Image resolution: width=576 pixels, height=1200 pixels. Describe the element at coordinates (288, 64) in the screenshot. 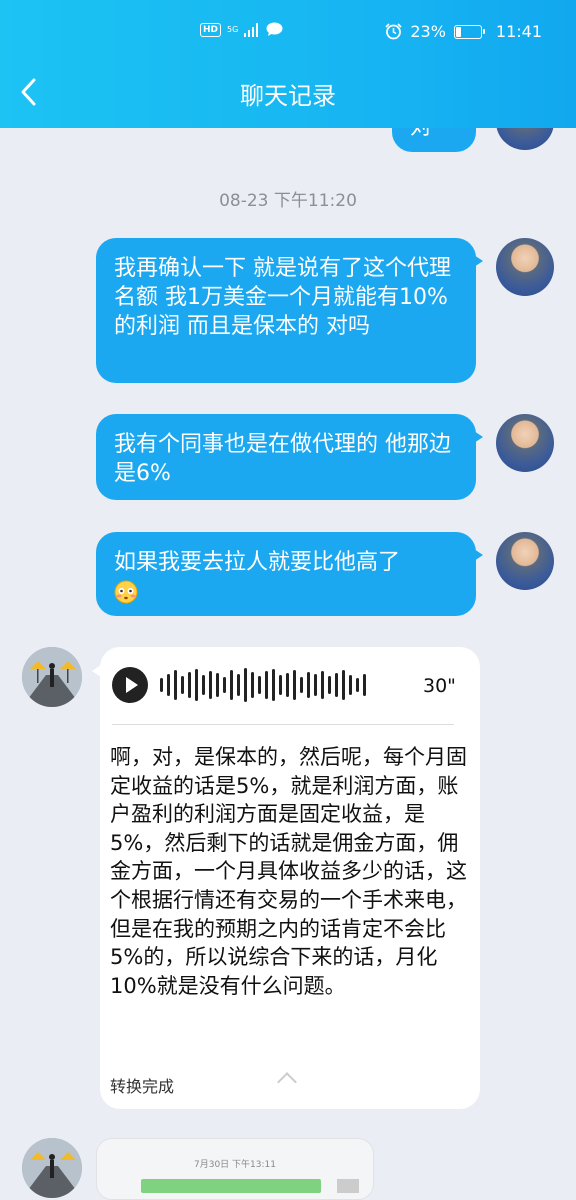

I see `header-bar: HD 5G 23% 11:41 聊天记录` at that location.